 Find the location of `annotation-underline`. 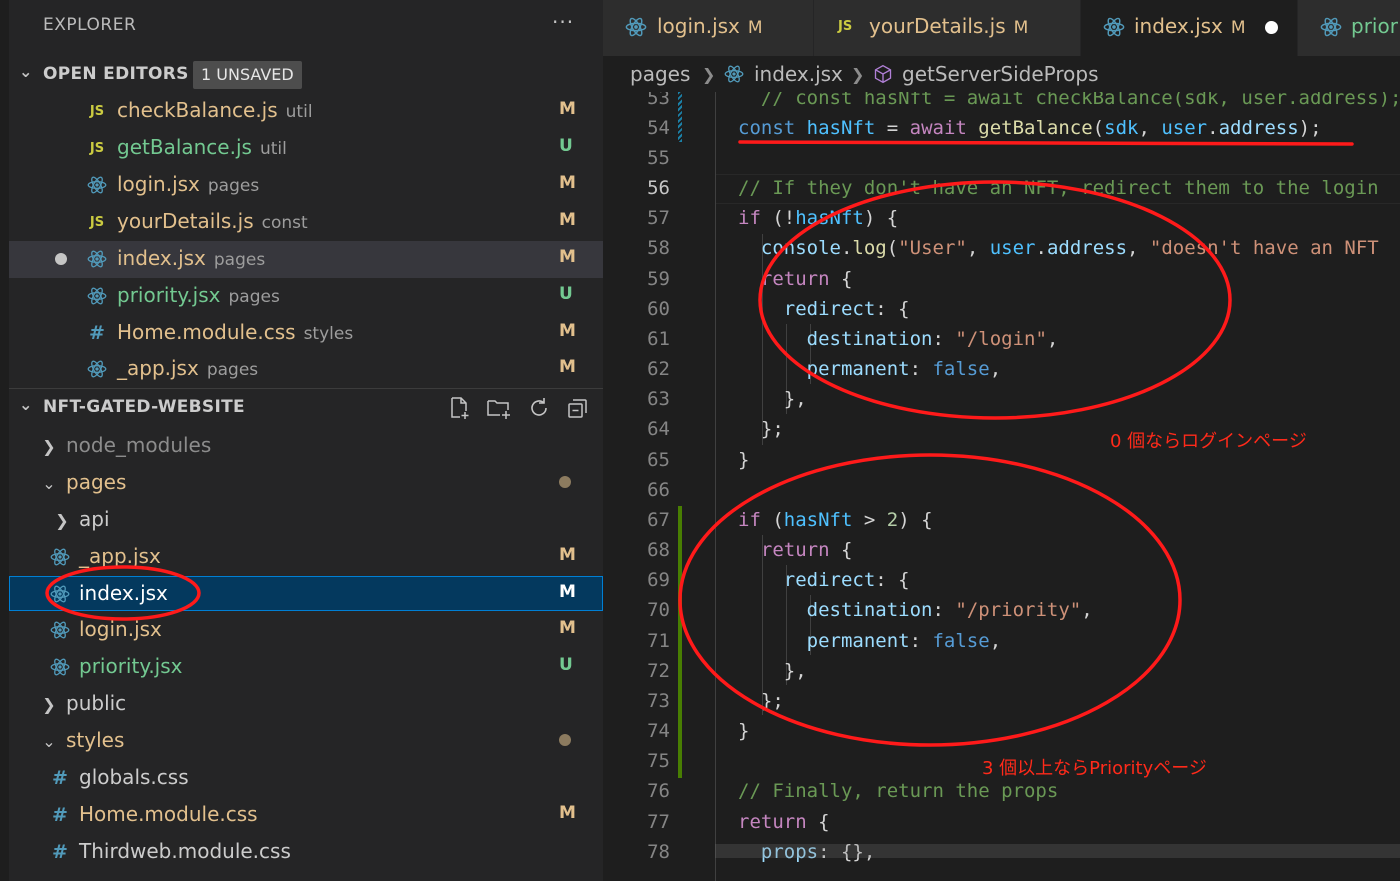

annotation-underline is located at coordinates (1046, 143).